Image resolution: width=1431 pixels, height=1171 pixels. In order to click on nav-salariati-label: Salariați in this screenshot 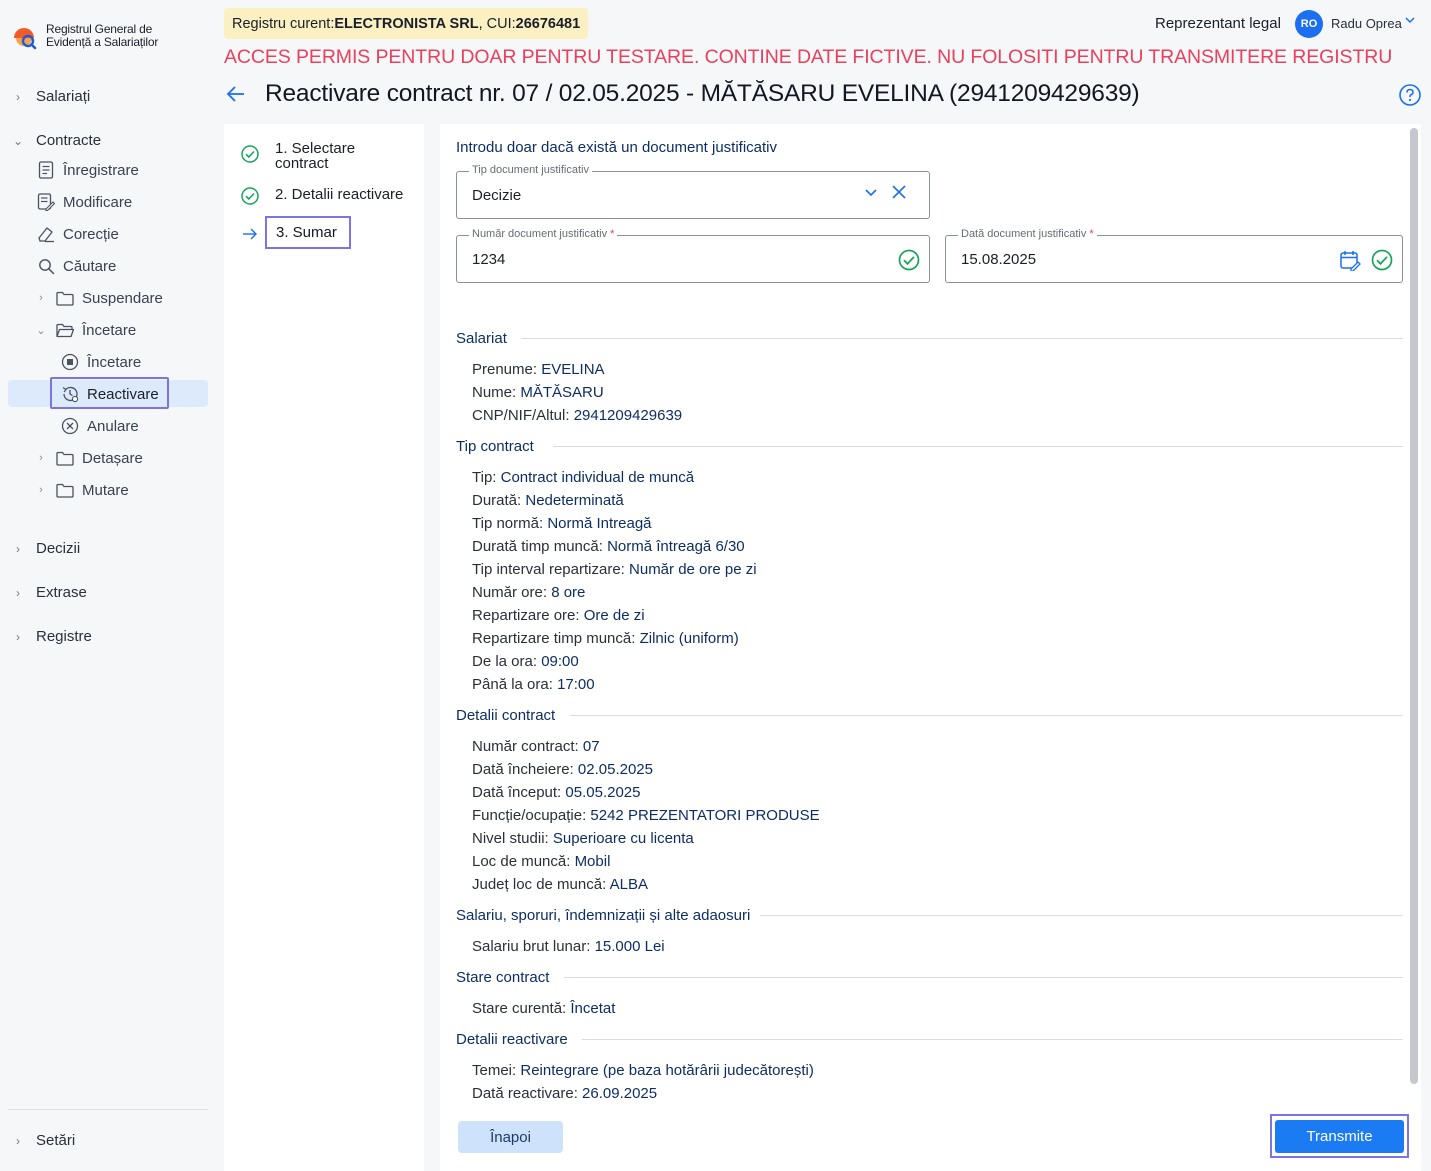, I will do `click(63, 96)`.